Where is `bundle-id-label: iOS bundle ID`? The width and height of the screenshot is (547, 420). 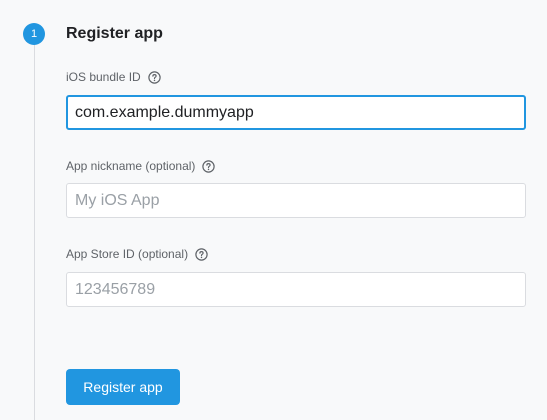 bundle-id-label: iOS bundle ID is located at coordinates (113, 77).